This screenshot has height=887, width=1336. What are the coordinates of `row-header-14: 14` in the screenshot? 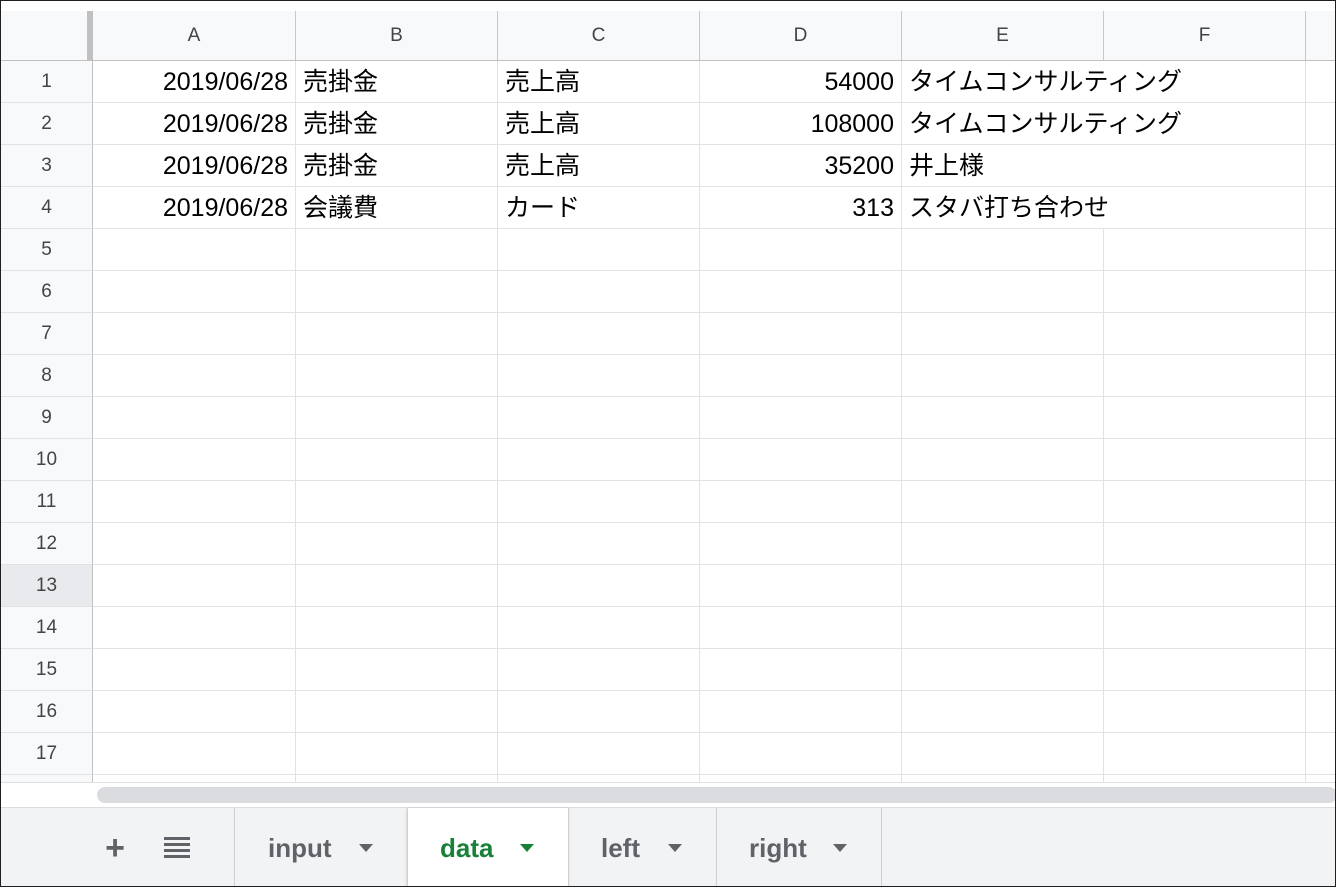 It's located at (47, 628).